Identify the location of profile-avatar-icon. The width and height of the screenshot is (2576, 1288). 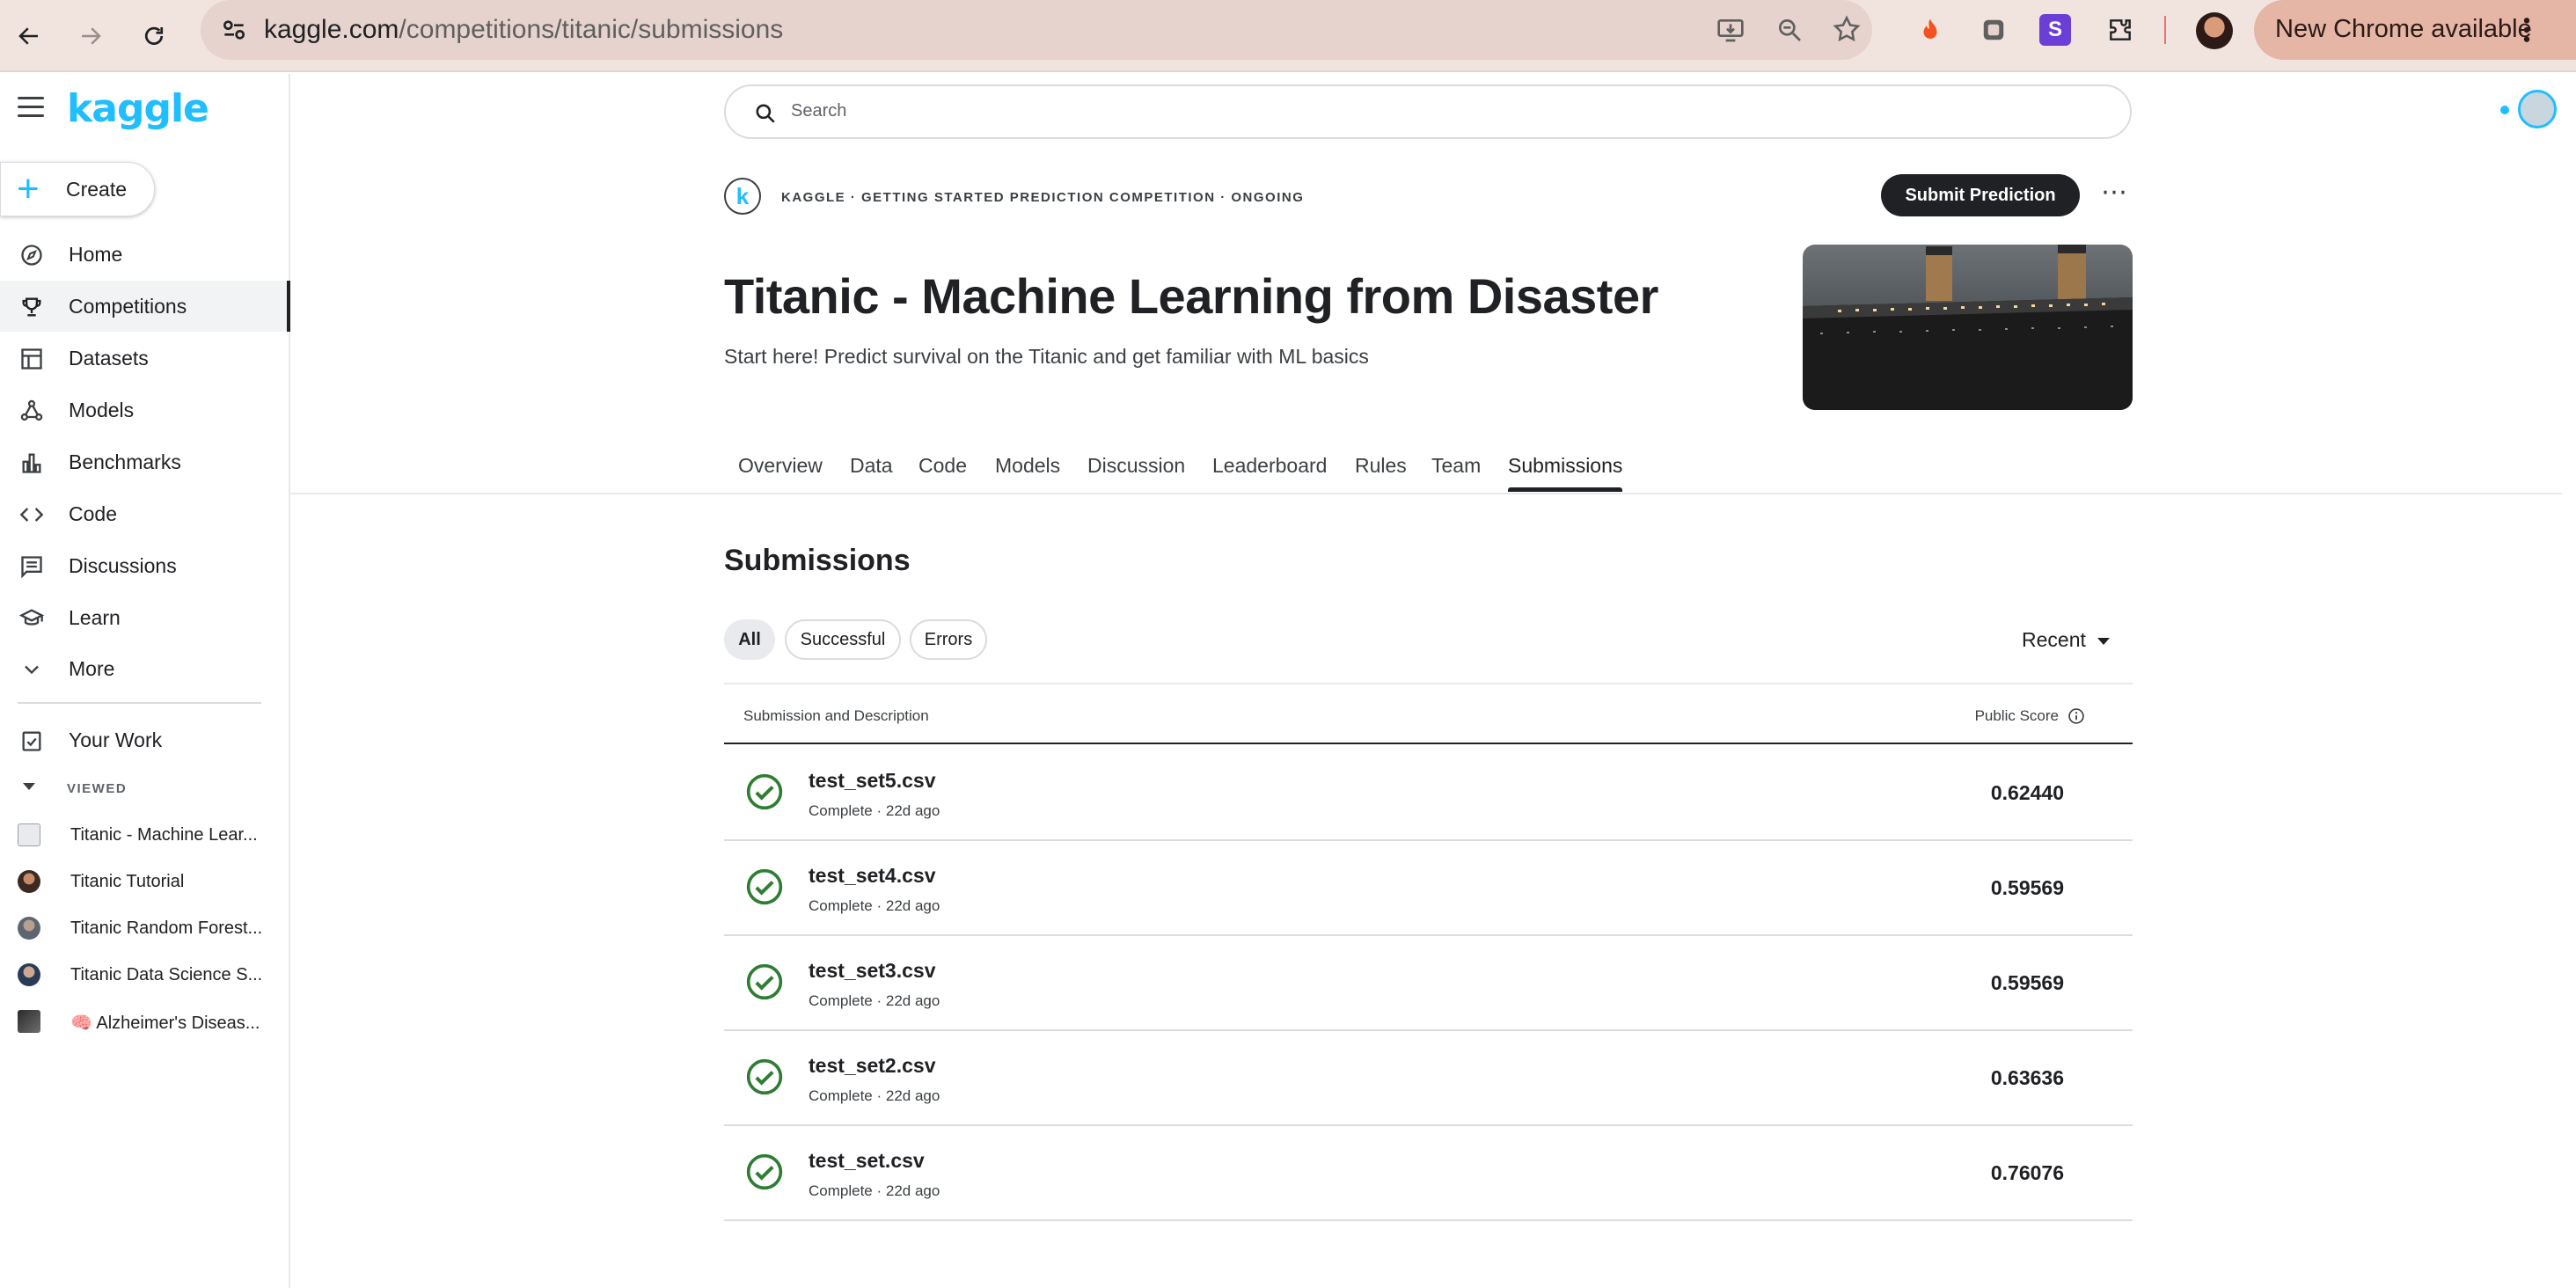
(2214, 30).